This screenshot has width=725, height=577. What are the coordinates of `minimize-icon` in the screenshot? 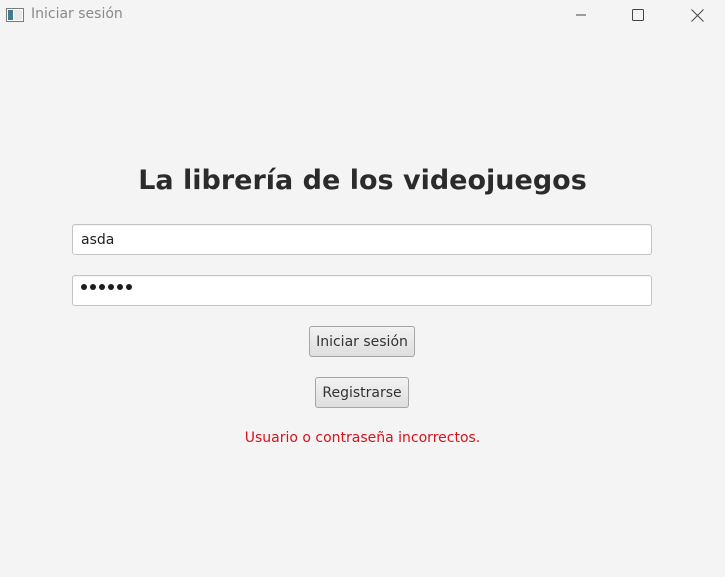 It's located at (581, 15).